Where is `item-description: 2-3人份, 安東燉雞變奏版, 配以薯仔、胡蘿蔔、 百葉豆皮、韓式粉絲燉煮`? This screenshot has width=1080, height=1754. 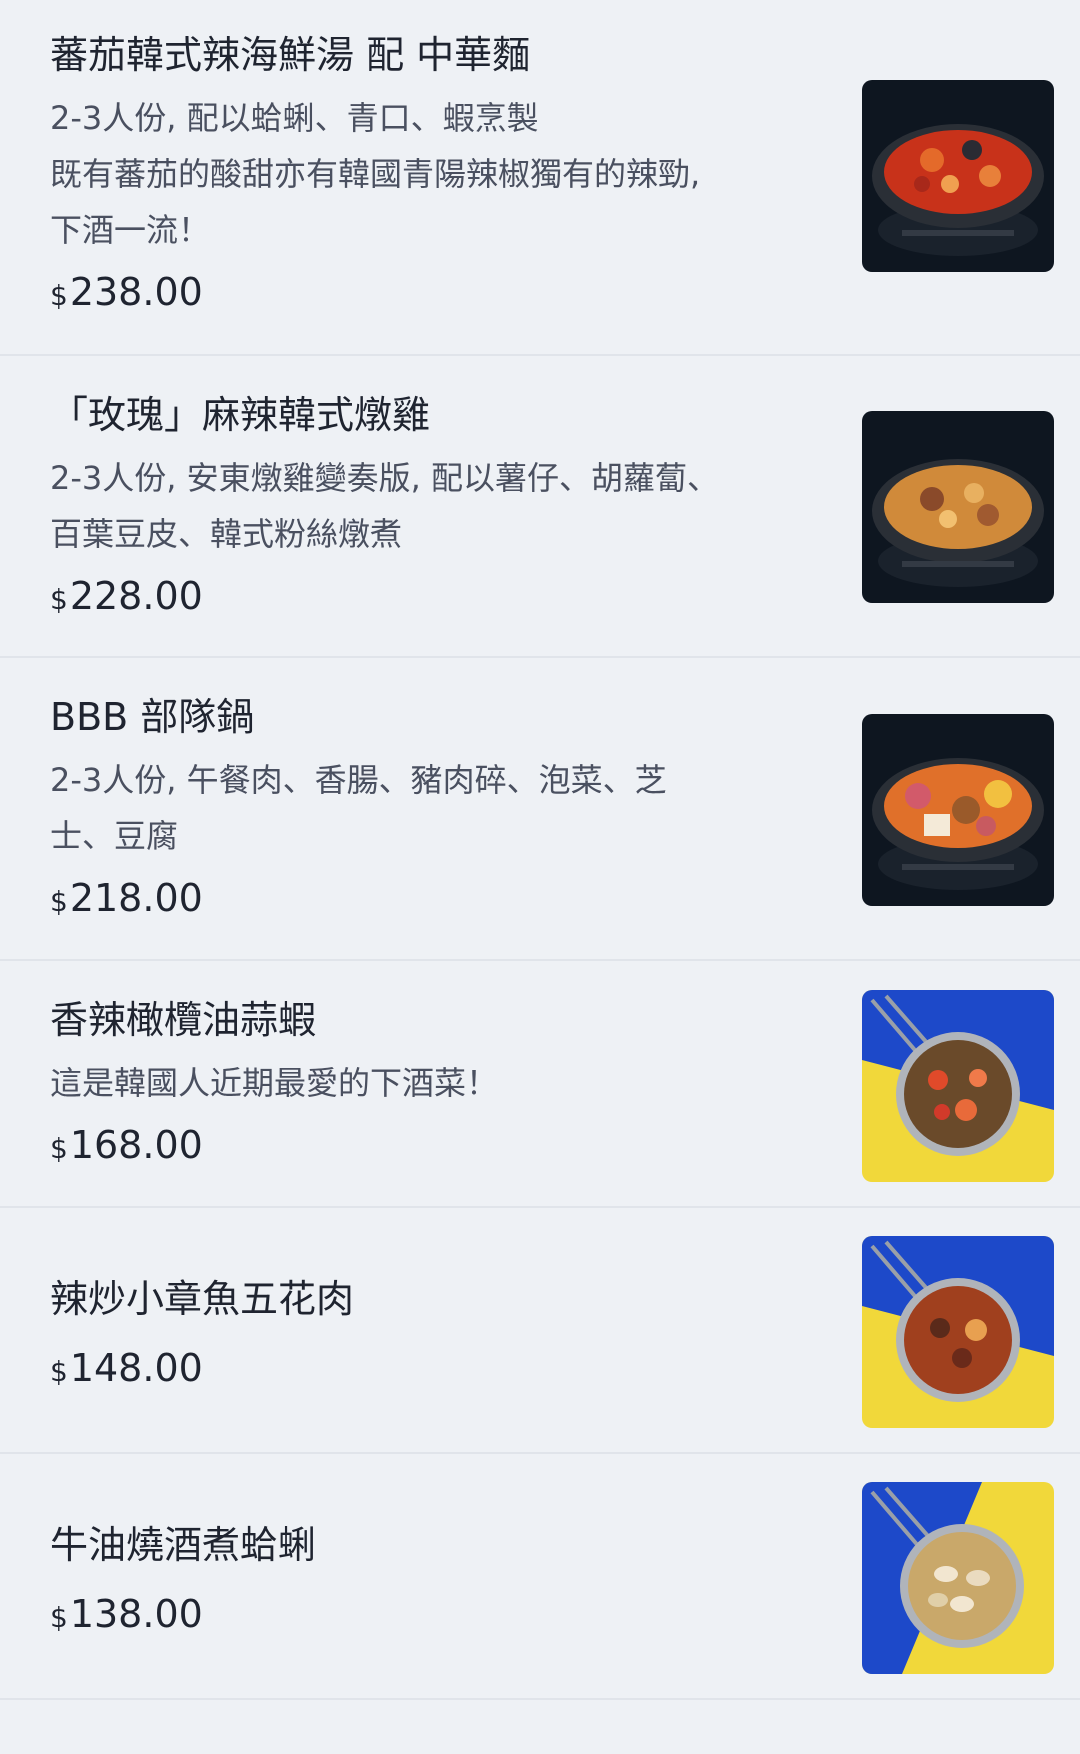 item-description: 2-3人份, 安東燉雞變奏版, 配以薯仔、胡蘿蔔、 百葉豆皮、韓式粉絲燉煮 is located at coordinates (384, 506).